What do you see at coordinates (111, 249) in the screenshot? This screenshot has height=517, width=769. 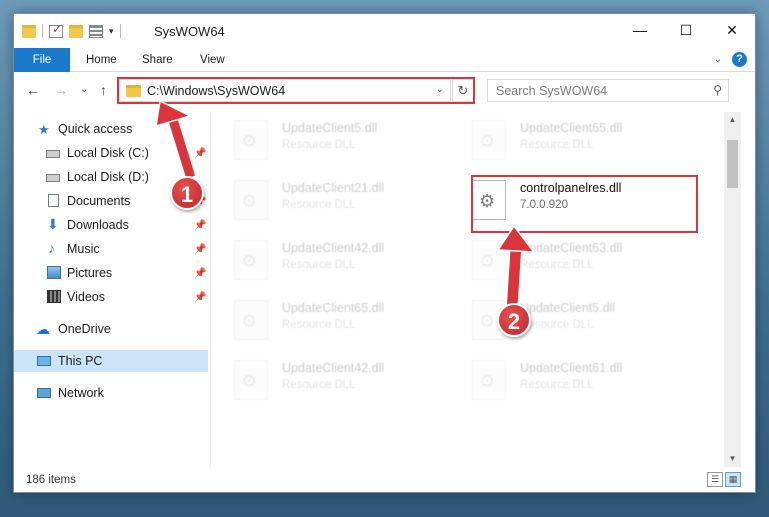 I see `sidebar-item-music: ♪ Music 📌` at bounding box center [111, 249].